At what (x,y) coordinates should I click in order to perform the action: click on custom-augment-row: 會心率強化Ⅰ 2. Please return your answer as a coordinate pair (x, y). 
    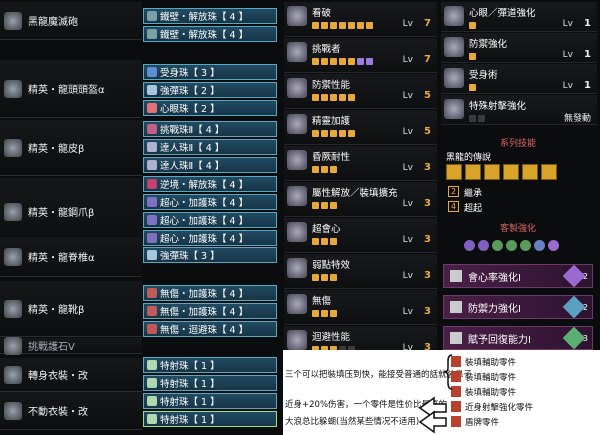
    Looking at the image, I should click on (518, 276).